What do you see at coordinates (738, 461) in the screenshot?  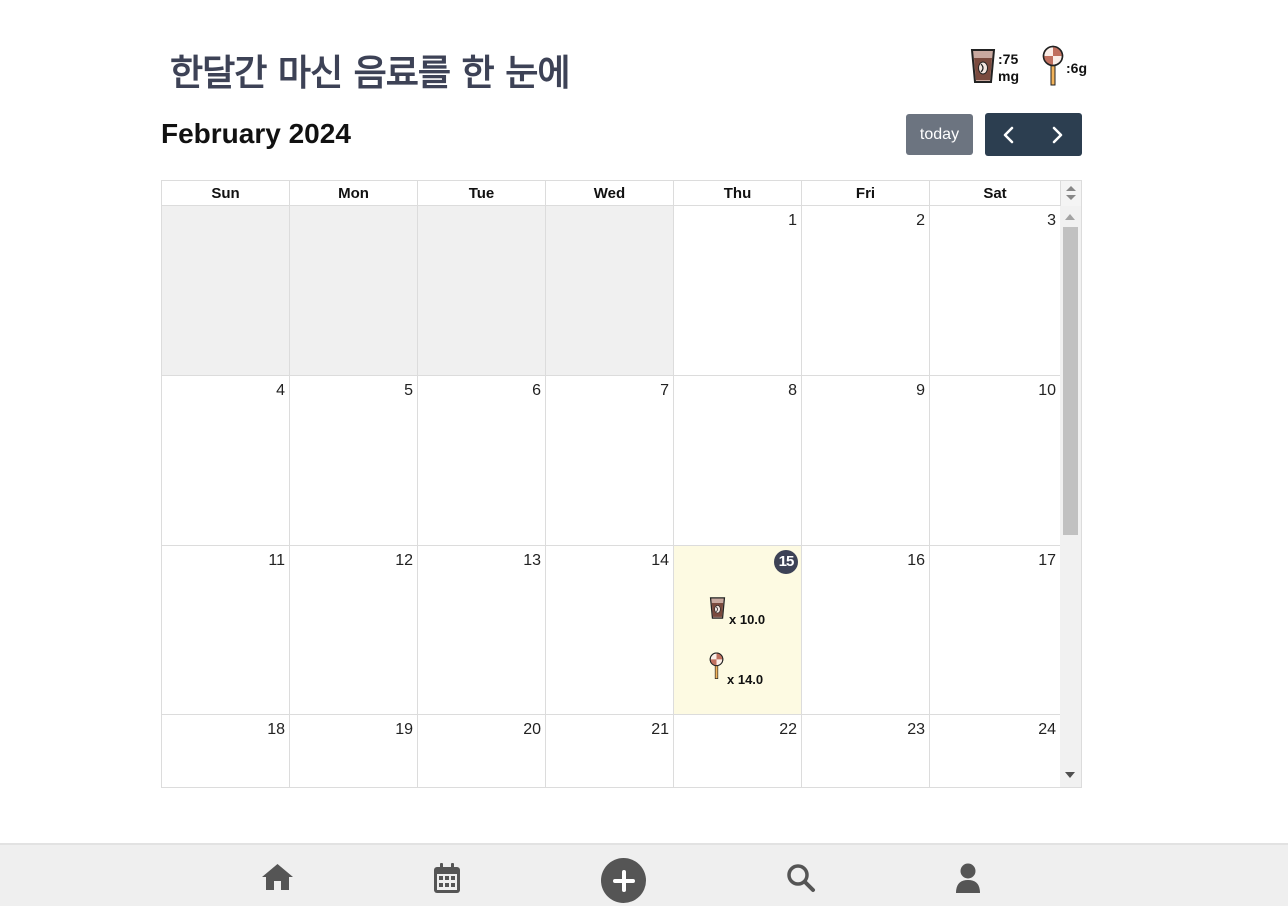 I see `day-cell: 8` at bounding box center [738, 461].